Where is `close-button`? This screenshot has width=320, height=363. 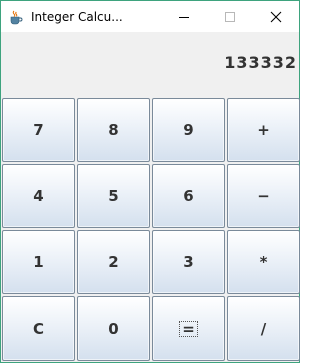
close-button is located at coordinates (276, 16).